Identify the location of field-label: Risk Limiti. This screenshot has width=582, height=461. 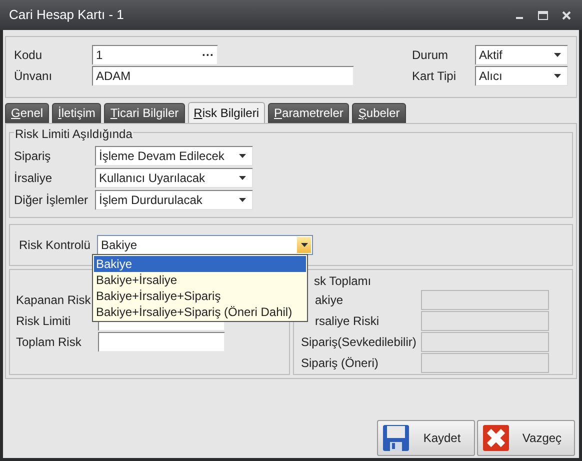
(44, 321).